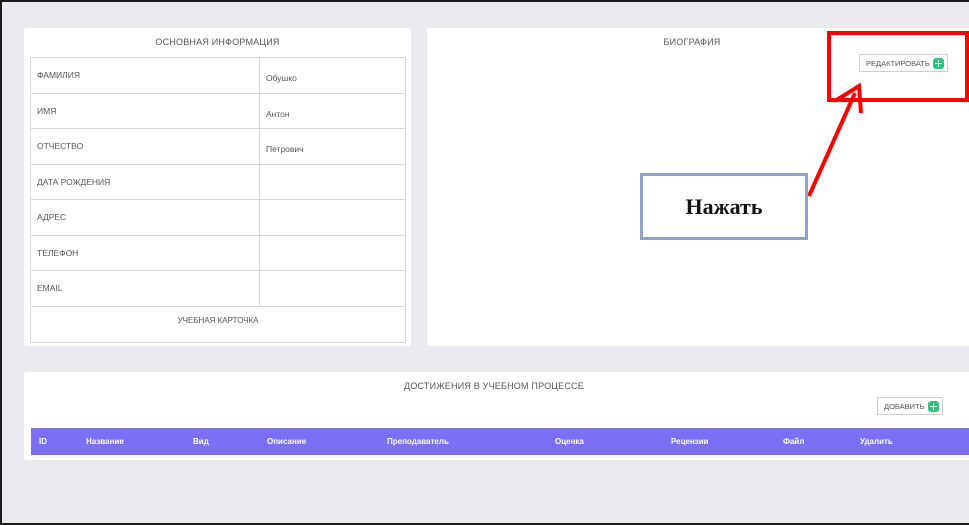 The width and height of the screenshot is (969, 525). What do you see at coordinates (145, 146) in the screenshot?
I see `field-label-patronymic: ОТЧЕСТВО` at bounding box center [145, 146].